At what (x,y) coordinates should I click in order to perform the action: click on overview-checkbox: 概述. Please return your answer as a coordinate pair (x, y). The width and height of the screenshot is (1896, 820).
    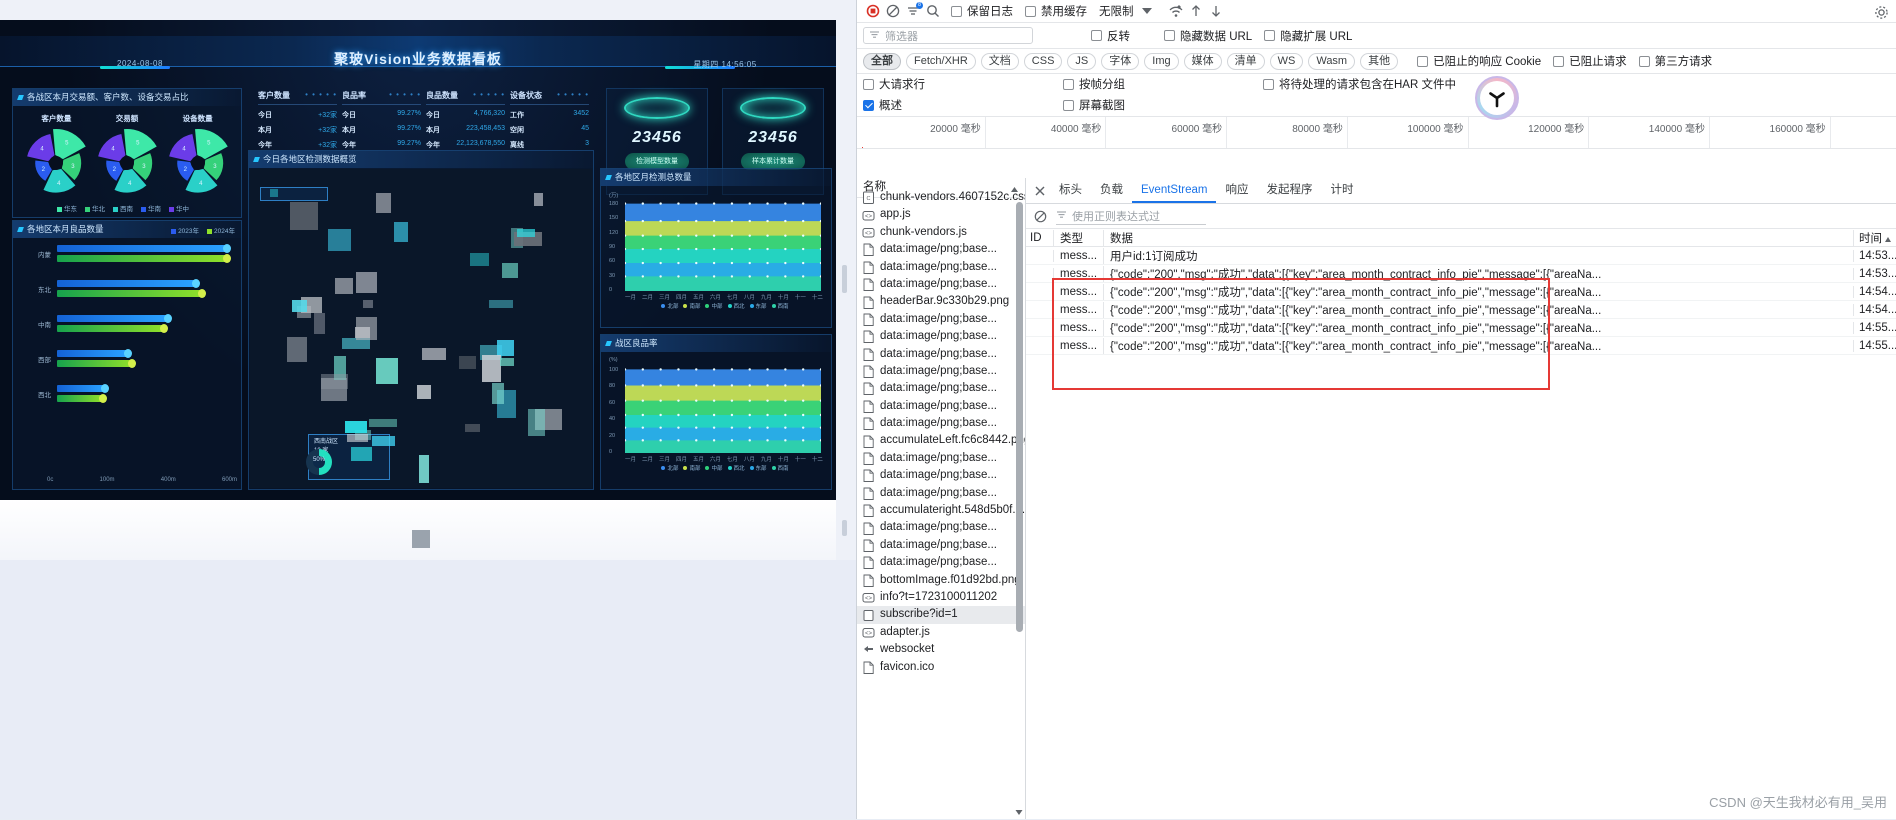
    Looking at the image, I should click on (882, 105).